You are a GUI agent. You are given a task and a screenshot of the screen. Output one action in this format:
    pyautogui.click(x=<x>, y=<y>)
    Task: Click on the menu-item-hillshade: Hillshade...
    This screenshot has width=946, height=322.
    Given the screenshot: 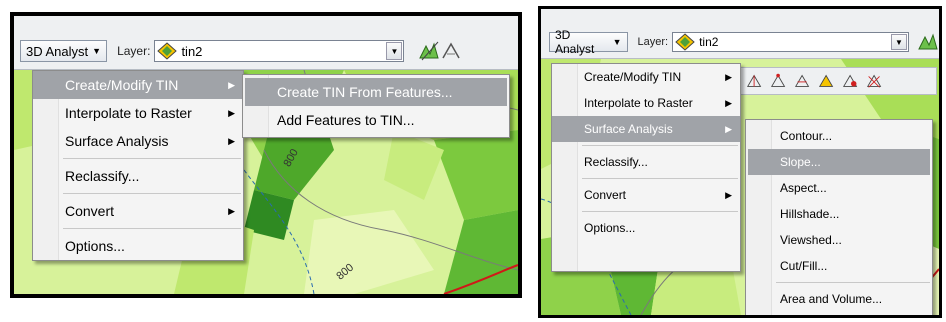 What is the action you would take?
    pyautogui.click(x=839, y=214)
    